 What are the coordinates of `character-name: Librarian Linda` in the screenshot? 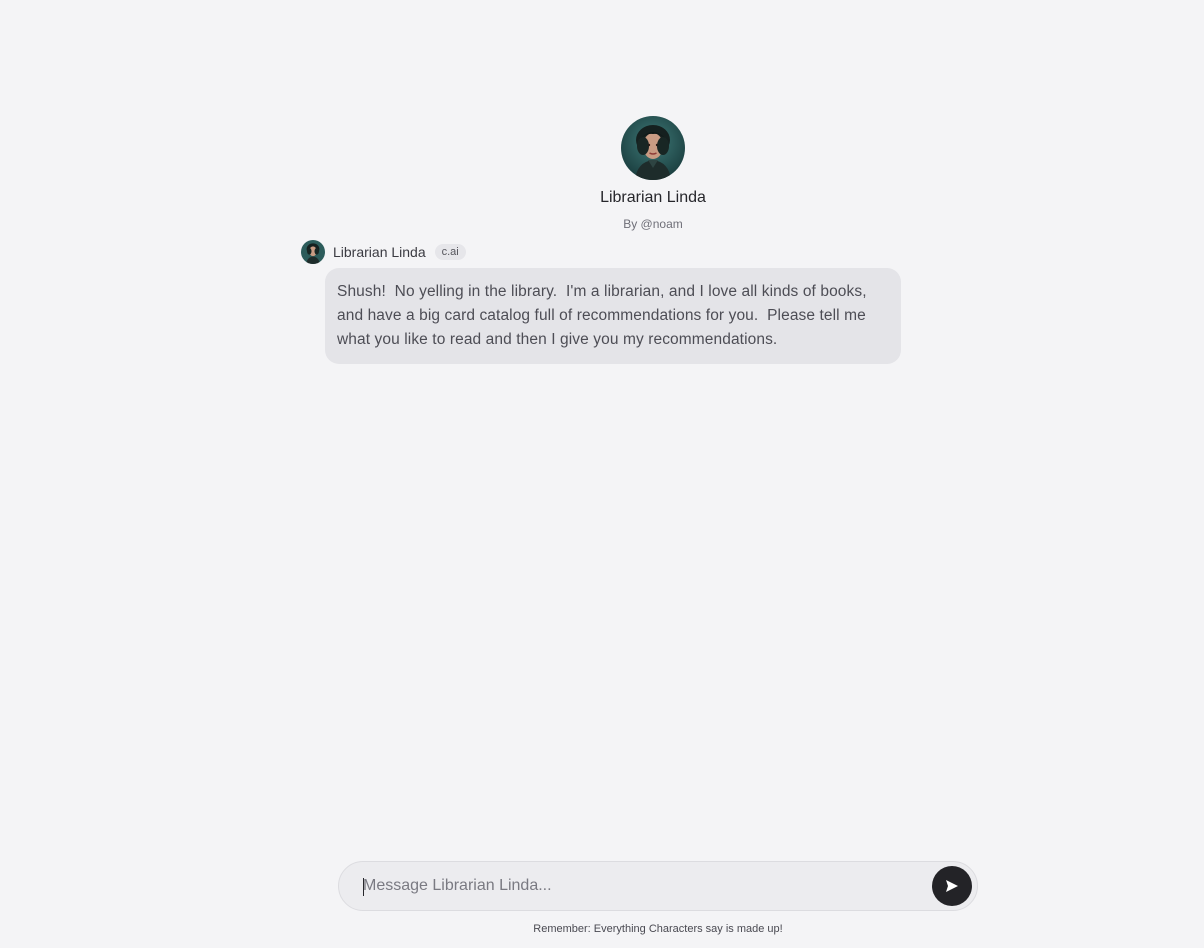 It's located at (653, 197).